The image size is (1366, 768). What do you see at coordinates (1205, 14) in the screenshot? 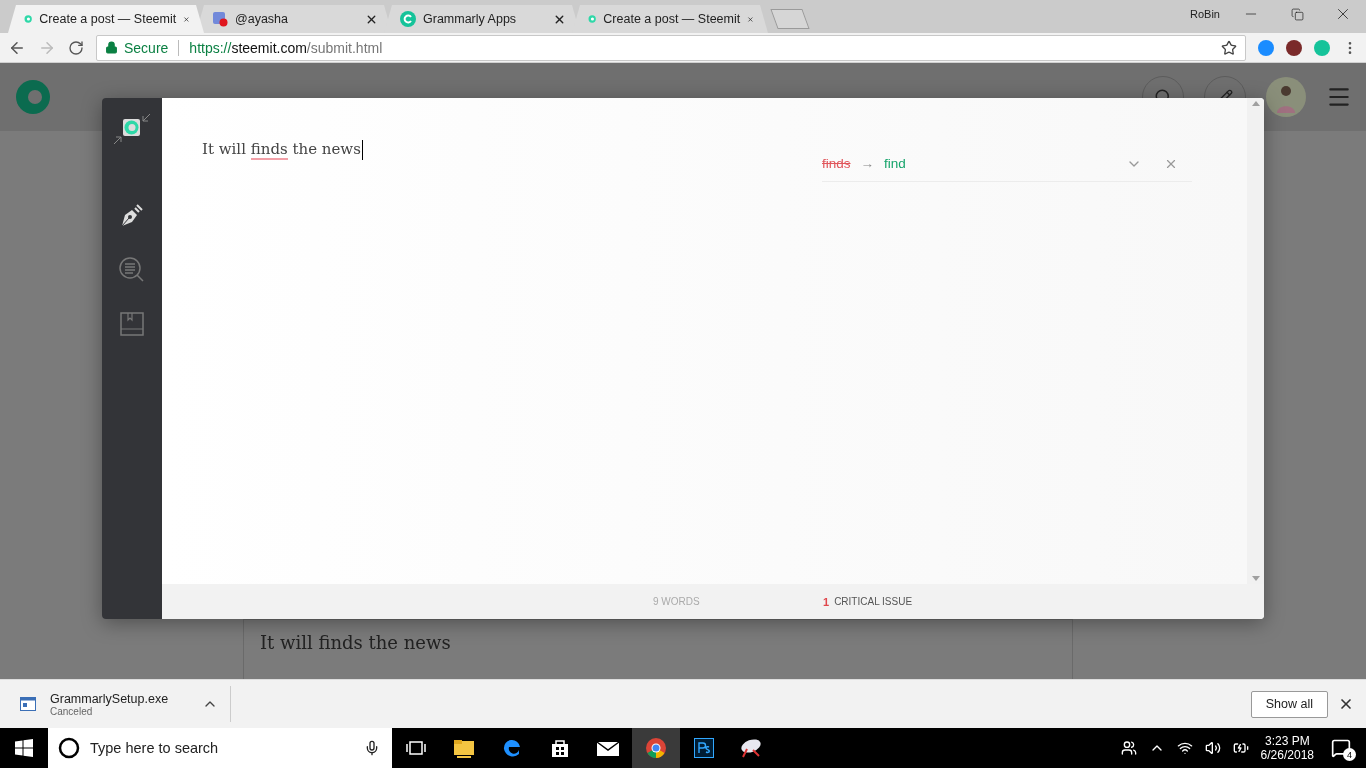
I see `profile-name: RoBin` at bounding box center [1205, 14].